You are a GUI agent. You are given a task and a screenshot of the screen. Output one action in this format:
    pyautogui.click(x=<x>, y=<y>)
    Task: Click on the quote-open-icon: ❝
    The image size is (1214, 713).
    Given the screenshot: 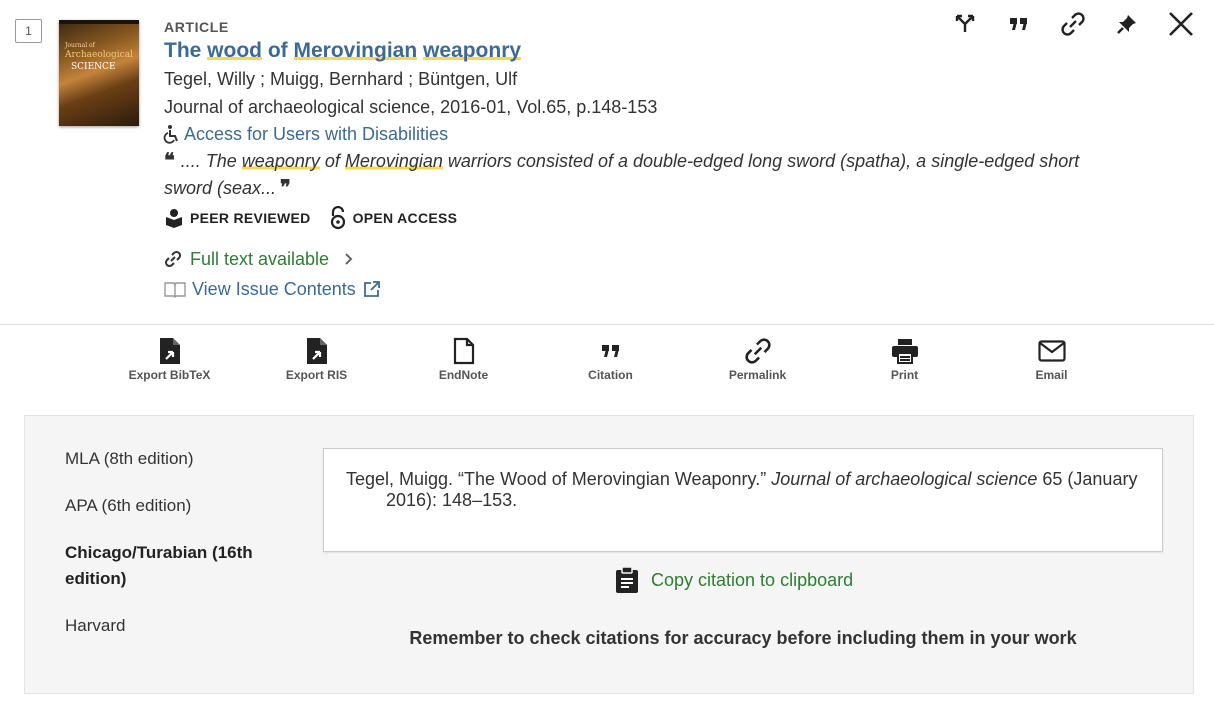 What is the action you would take?
    pyautogui.click(x=169, y=160)
    